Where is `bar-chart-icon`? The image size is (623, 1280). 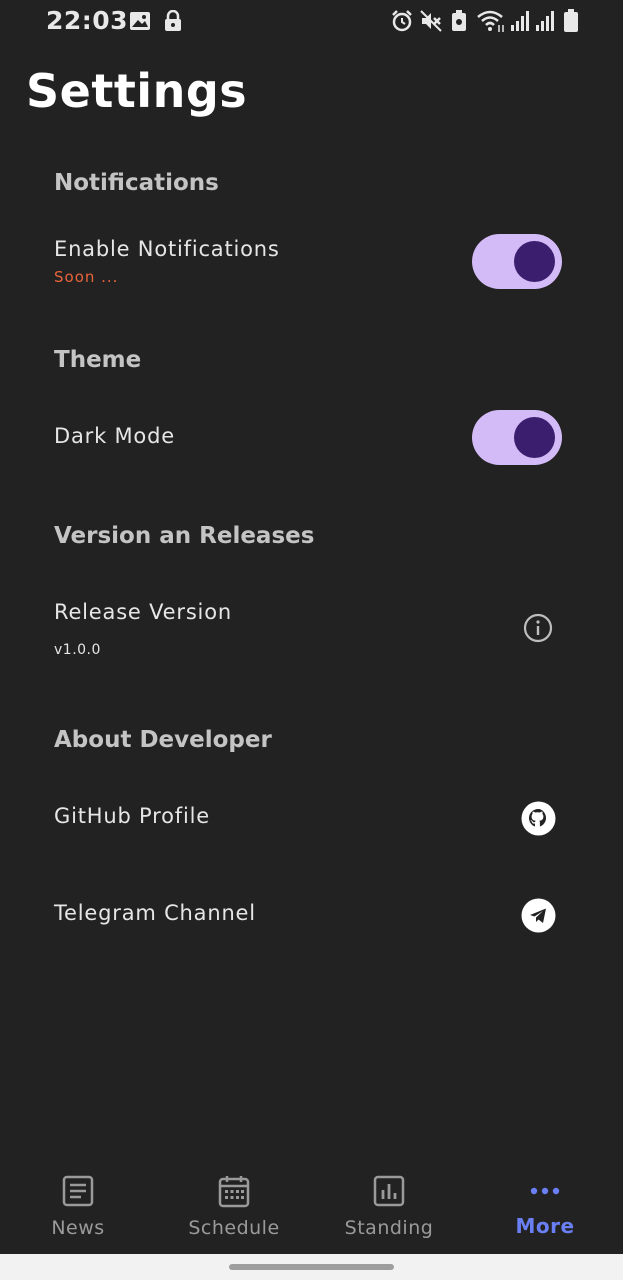 bar-chart-icon is located at coordinates (389, 1191).